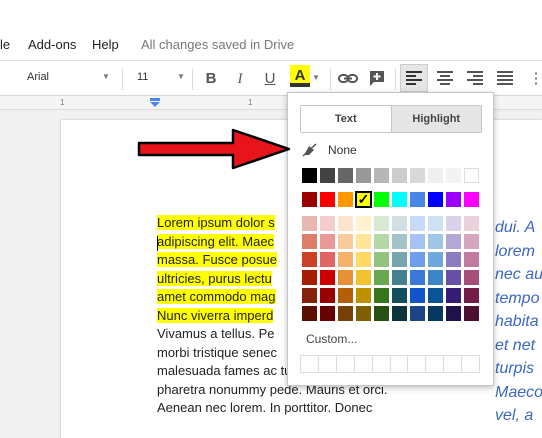  I want to click on align-left-icon, so click(414, 78).